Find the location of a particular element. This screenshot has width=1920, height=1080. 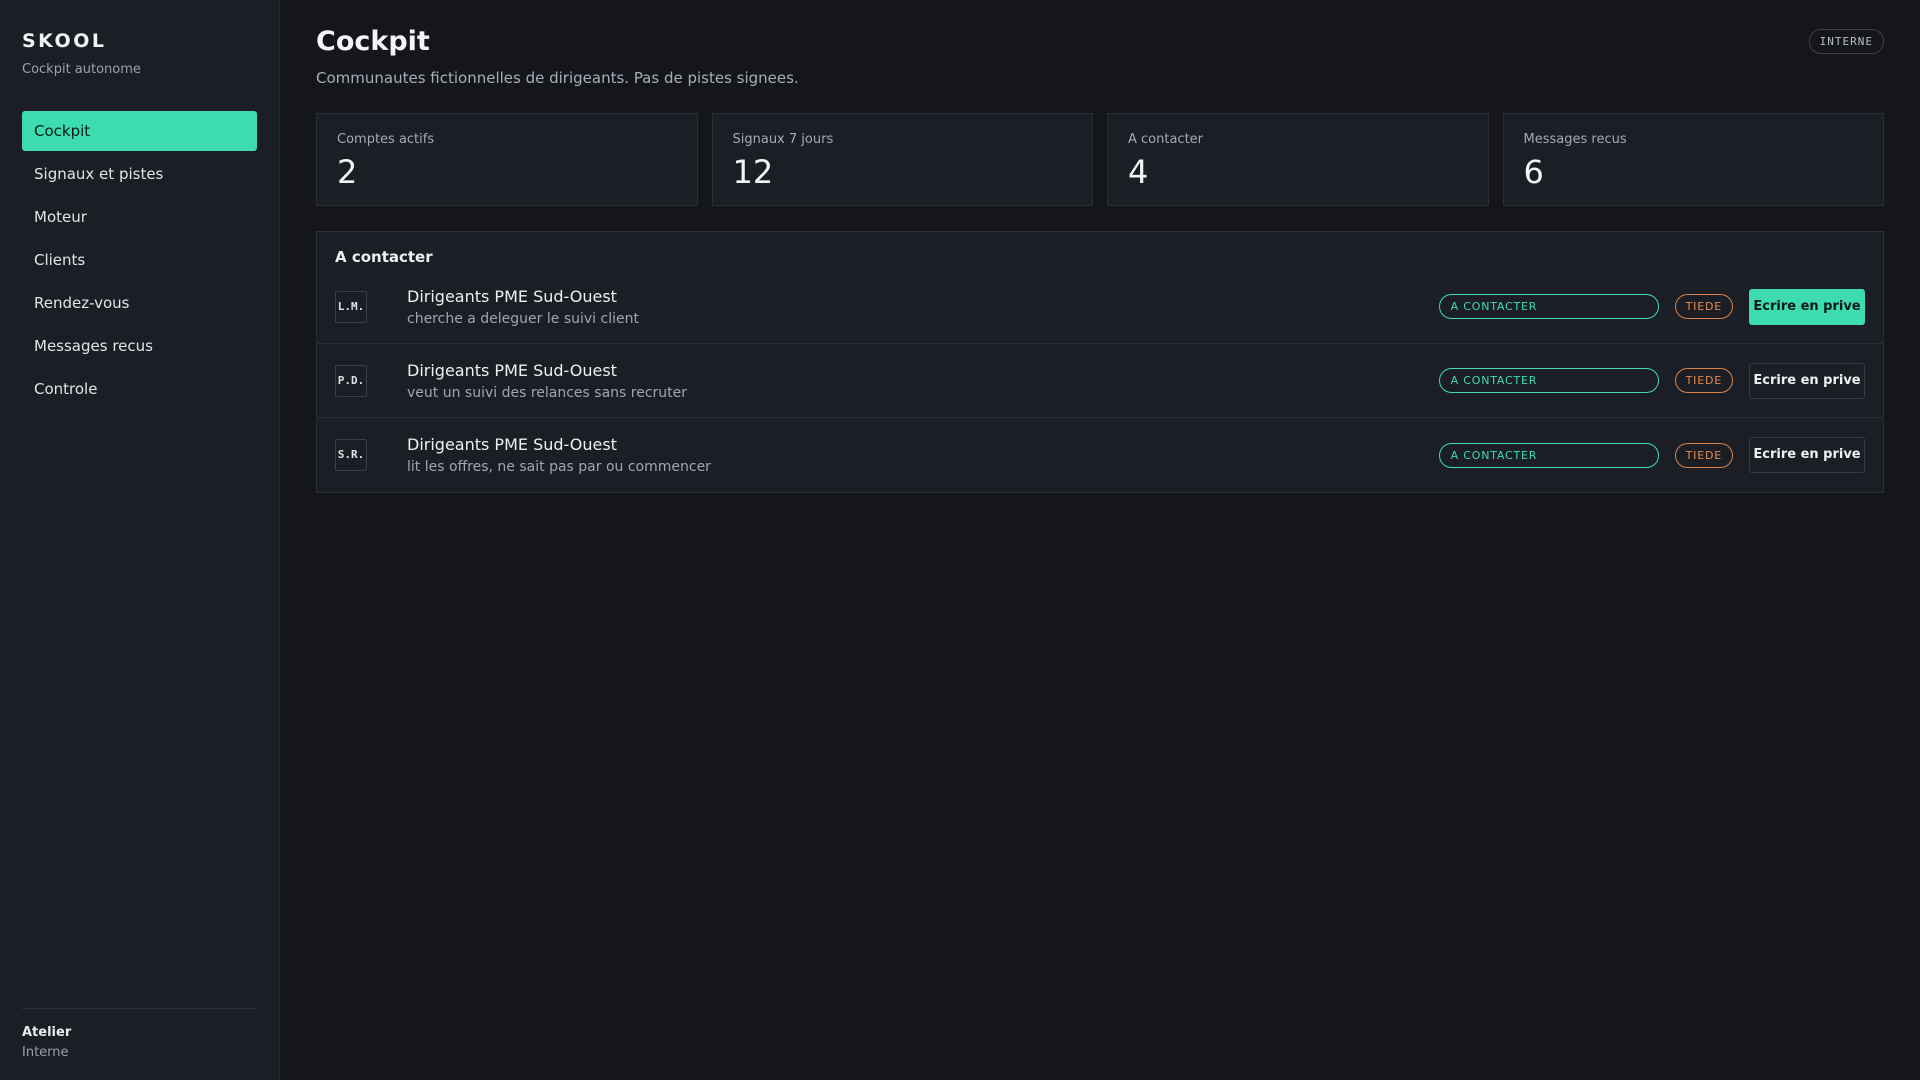

row-description: cherche a deleguer le suivi client is located at coordinates (523, 318).